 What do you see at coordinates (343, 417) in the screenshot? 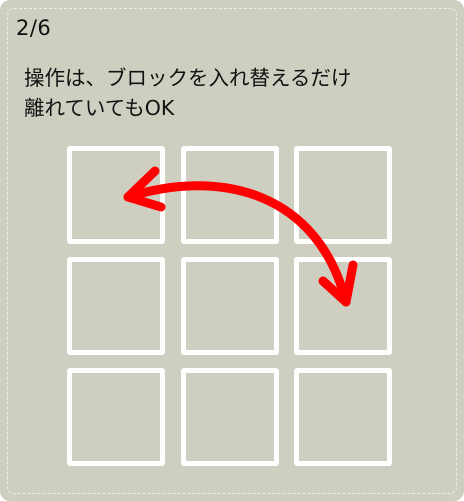
I see `grid-tile-r3-c3` at bounding box center [343, 417].